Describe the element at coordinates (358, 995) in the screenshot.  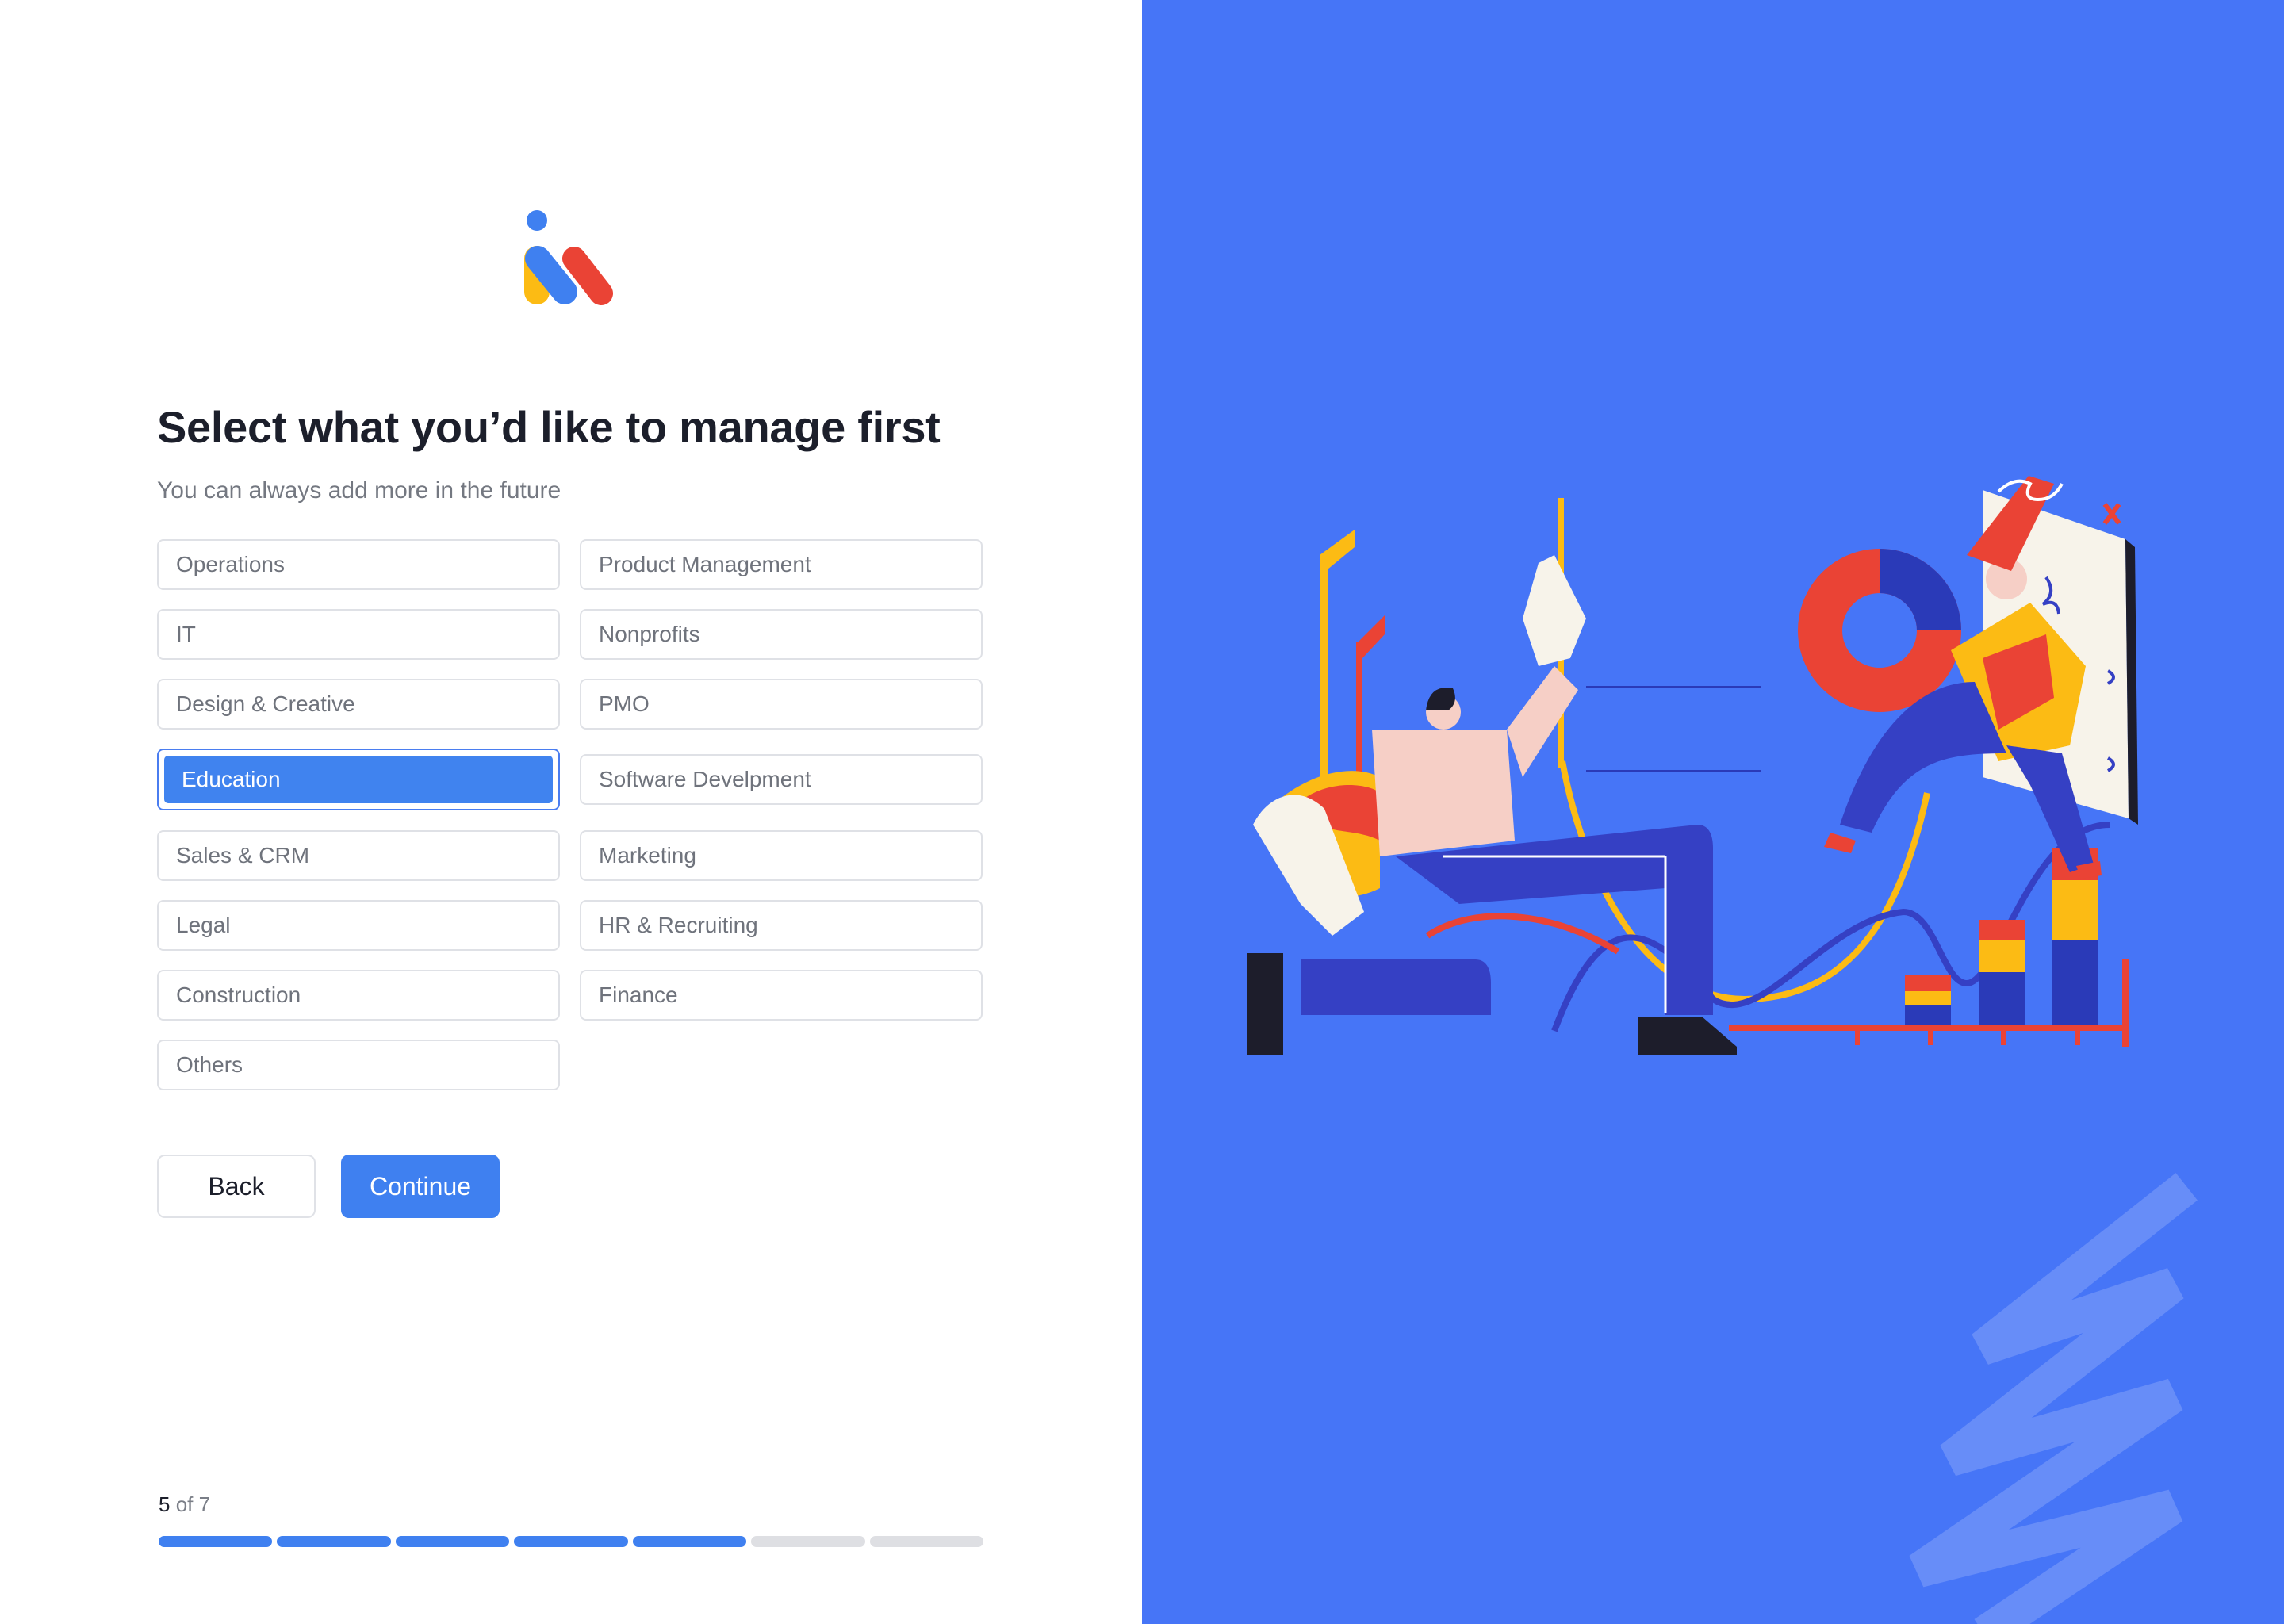
I see `option-construction: Construction` at that location.